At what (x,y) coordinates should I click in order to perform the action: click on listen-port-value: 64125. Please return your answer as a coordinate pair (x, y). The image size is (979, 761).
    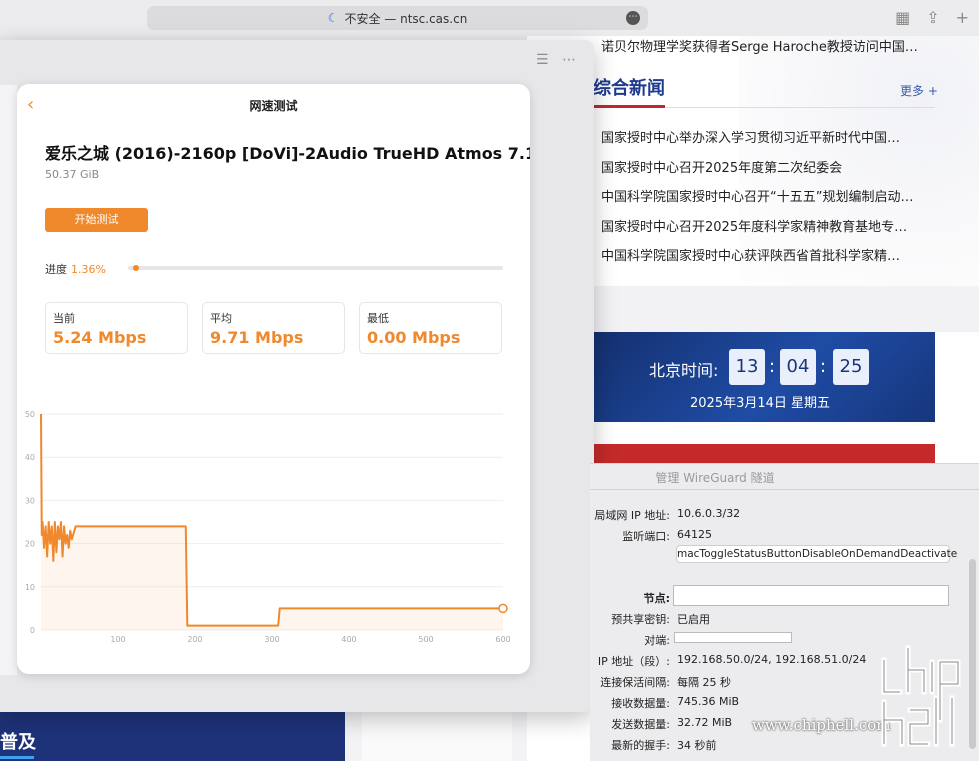
    Looking at the image, I should click on (694, 534).